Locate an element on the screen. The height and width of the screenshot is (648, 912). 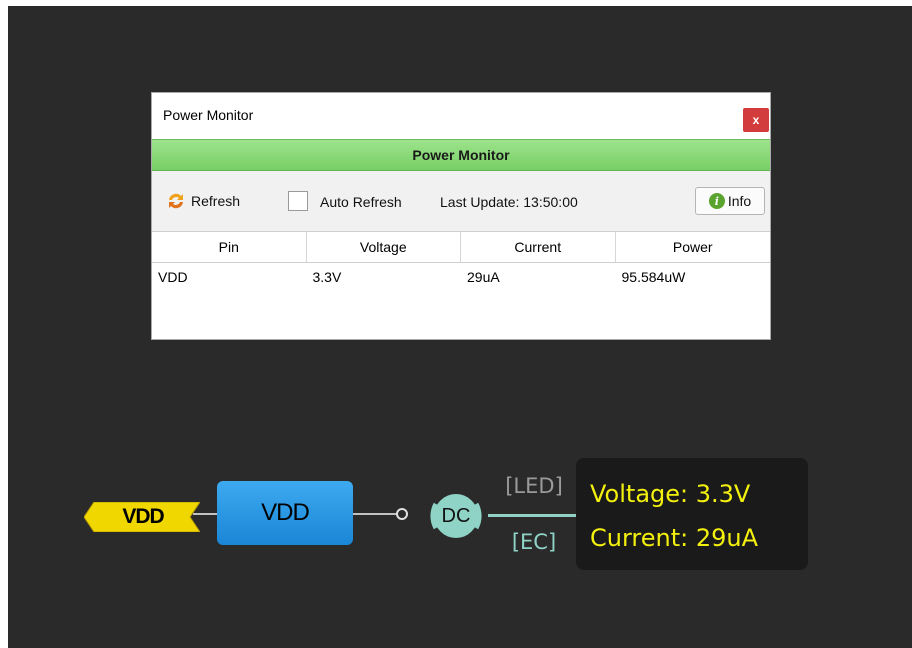
auto-refresh-checkbox is located at coordinates (298, 201).